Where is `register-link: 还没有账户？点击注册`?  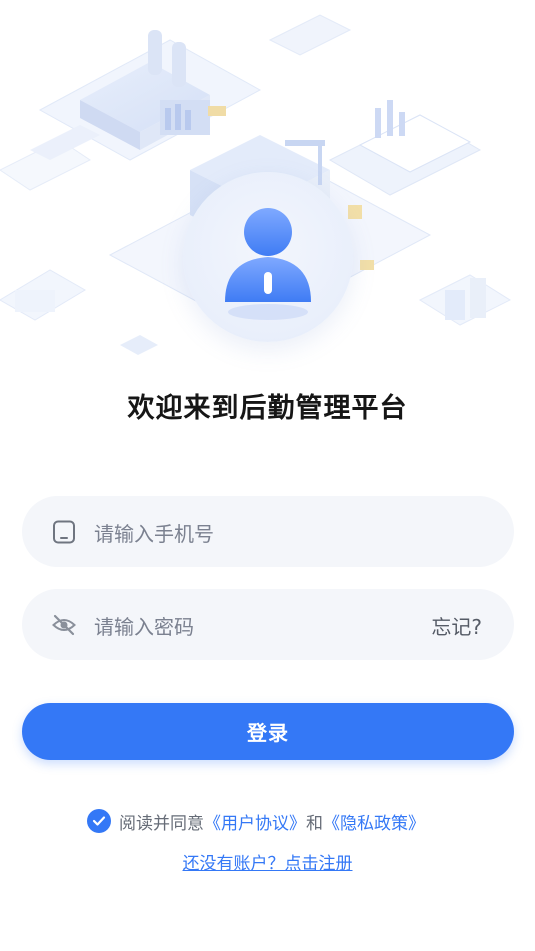 register-link: 还没有账户？点击注册 is located at coordinates (267, 861).